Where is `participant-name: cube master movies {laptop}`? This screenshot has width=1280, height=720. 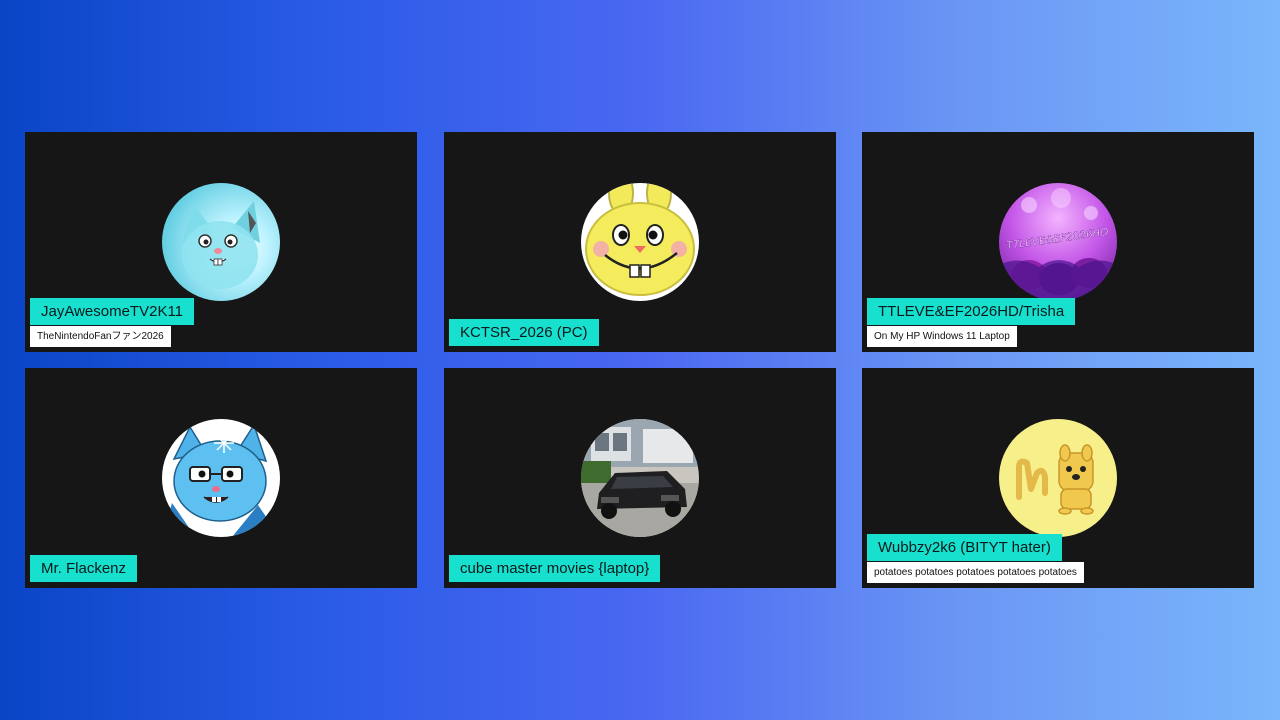 participant-name: cube master movies {laptop} is located at coordinates (555, 568).